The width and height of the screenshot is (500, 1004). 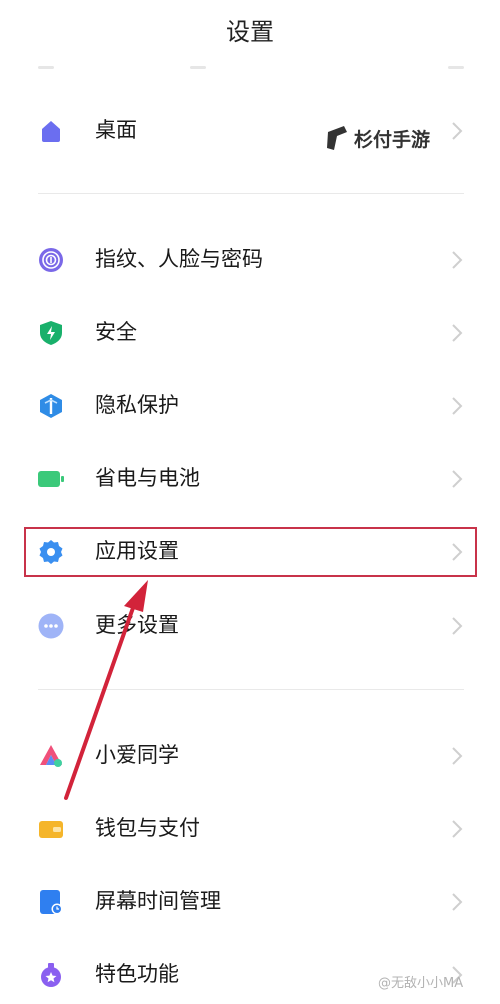 I want to click on xiaoai-icon, so click(x=51, y=756).